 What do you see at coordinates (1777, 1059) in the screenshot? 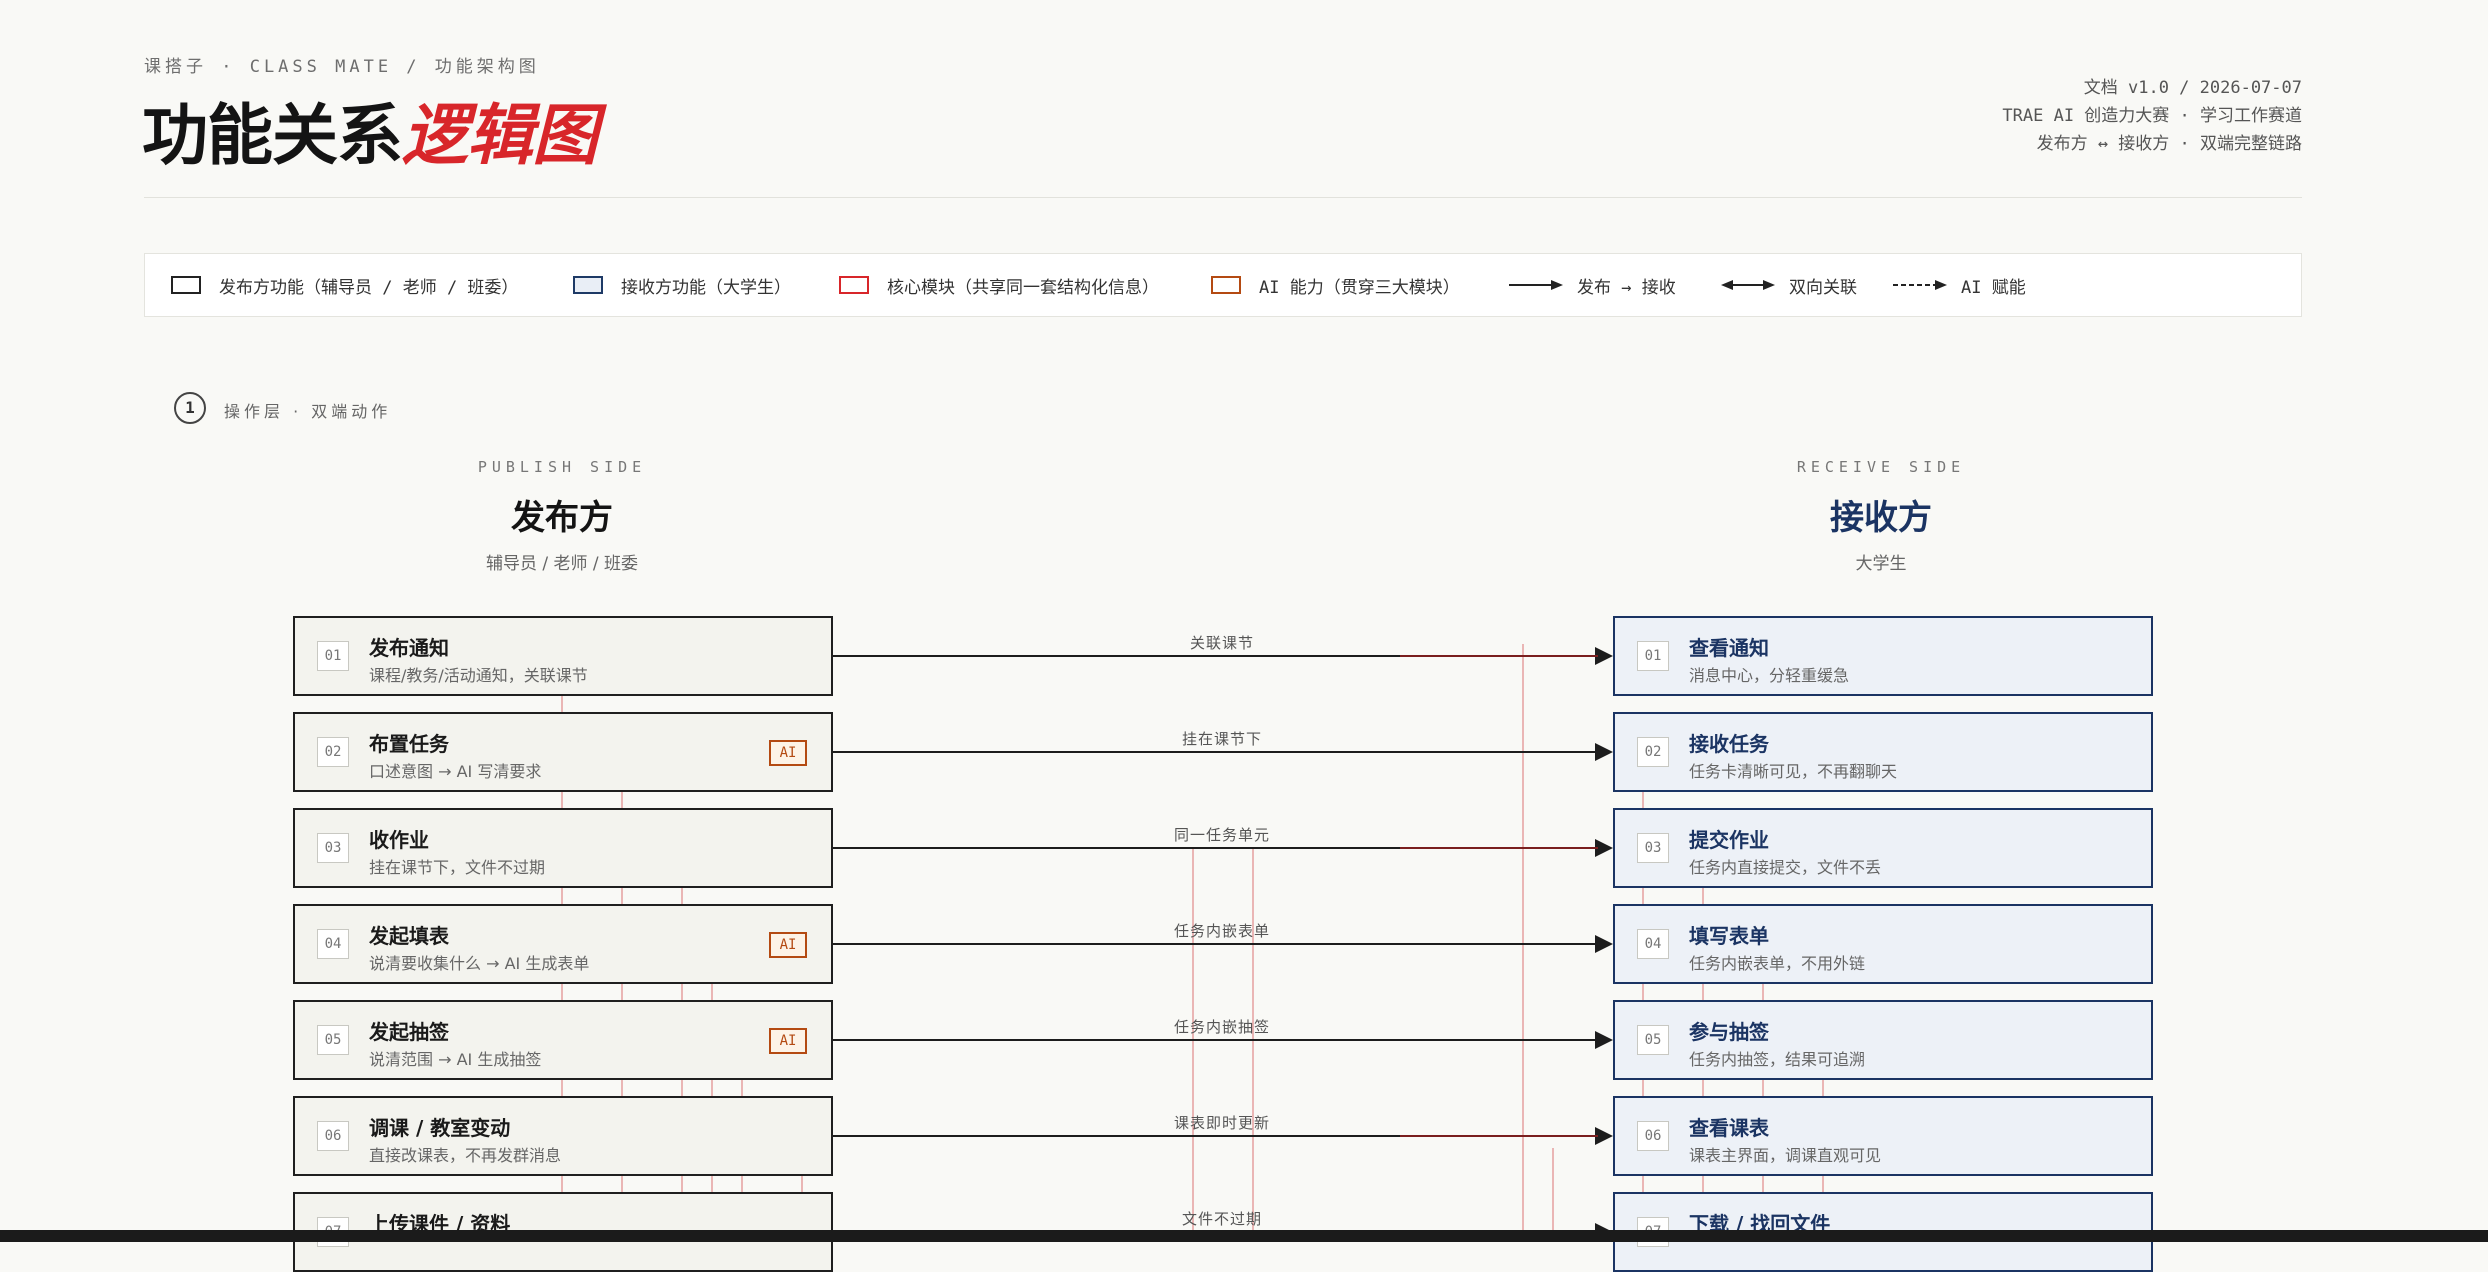
I see `card-desc: 任务内抽签，结果可追溯` at bounding box center [1777, 1059].